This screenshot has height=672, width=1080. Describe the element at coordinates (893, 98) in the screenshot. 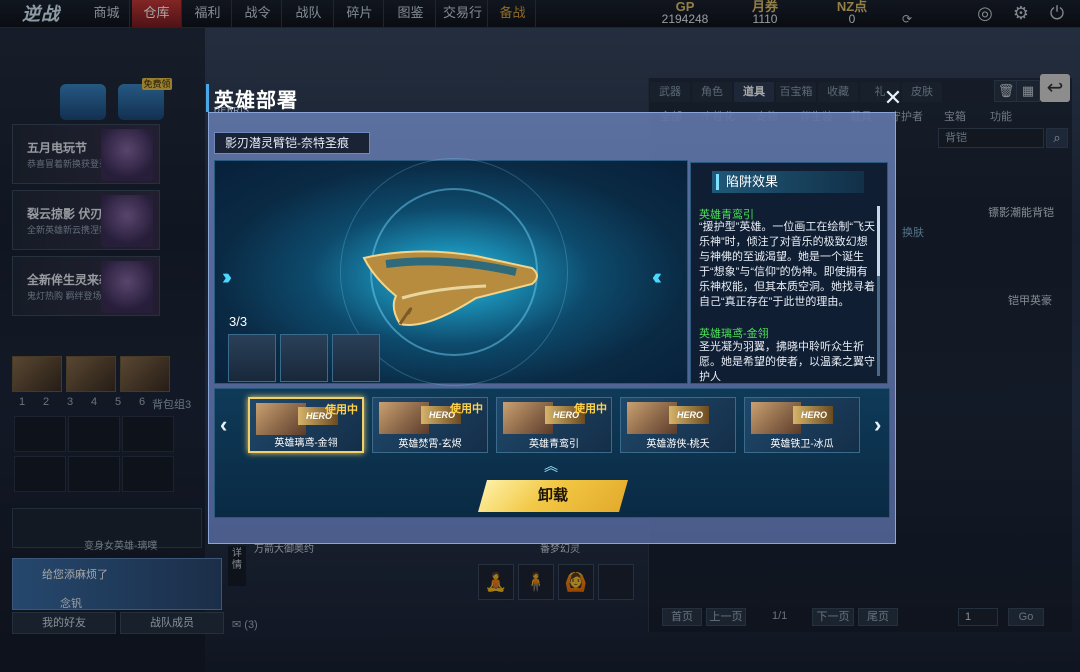

I see `close-icon: ✕` at that location.